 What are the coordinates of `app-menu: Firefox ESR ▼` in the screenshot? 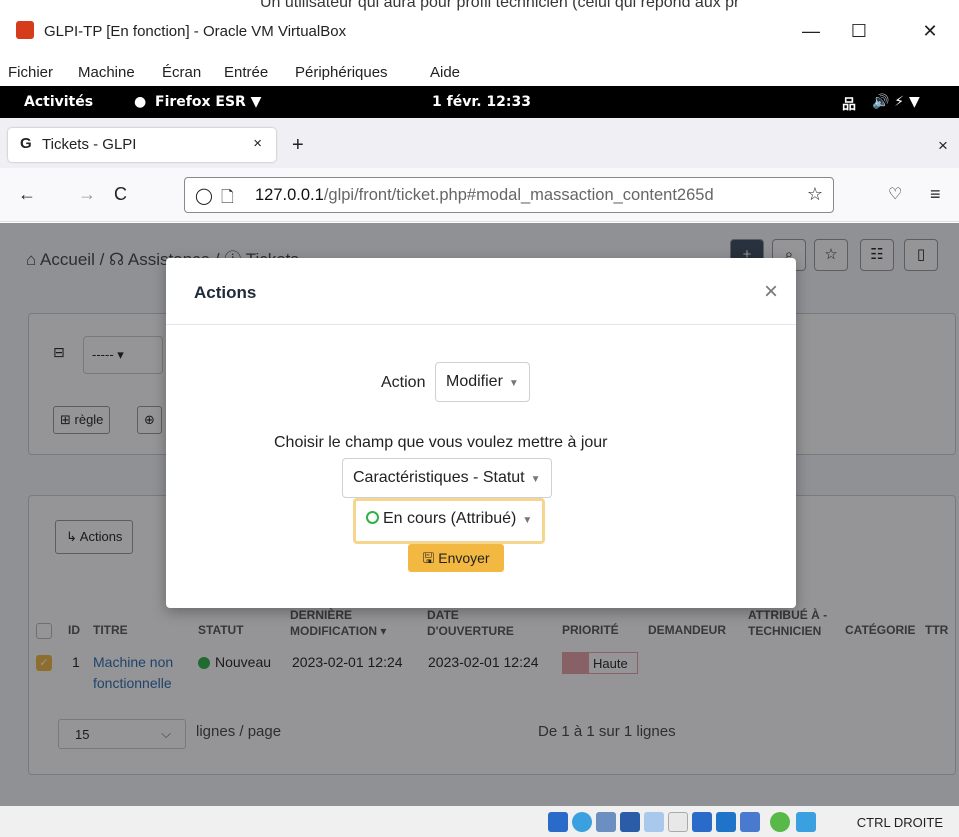 It's located at (208, 102).